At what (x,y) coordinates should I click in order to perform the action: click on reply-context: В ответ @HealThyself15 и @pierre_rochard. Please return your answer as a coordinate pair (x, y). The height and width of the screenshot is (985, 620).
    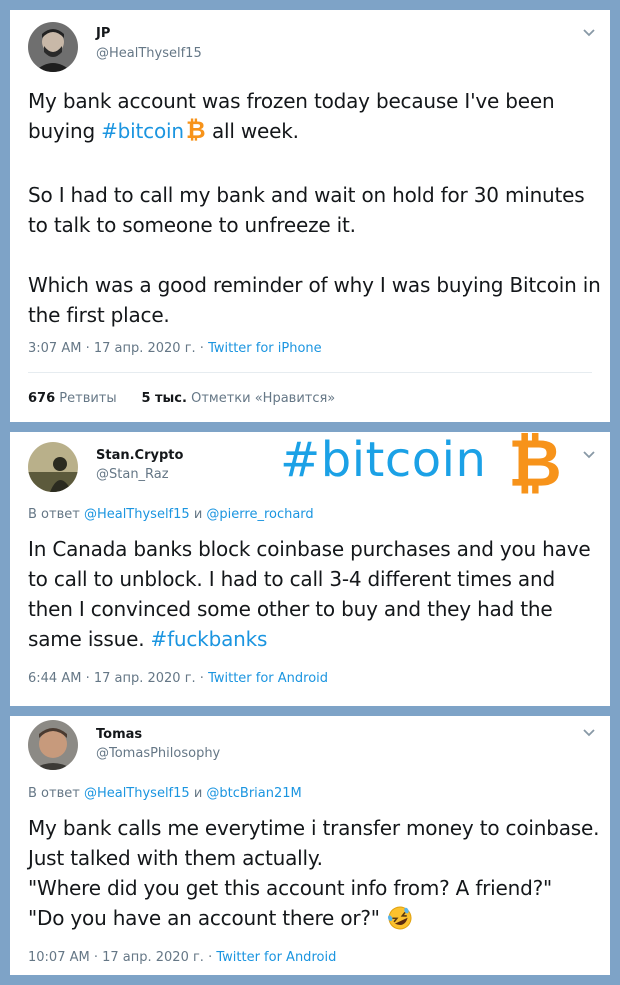
    Looking at the image, I should click on (171, 514).